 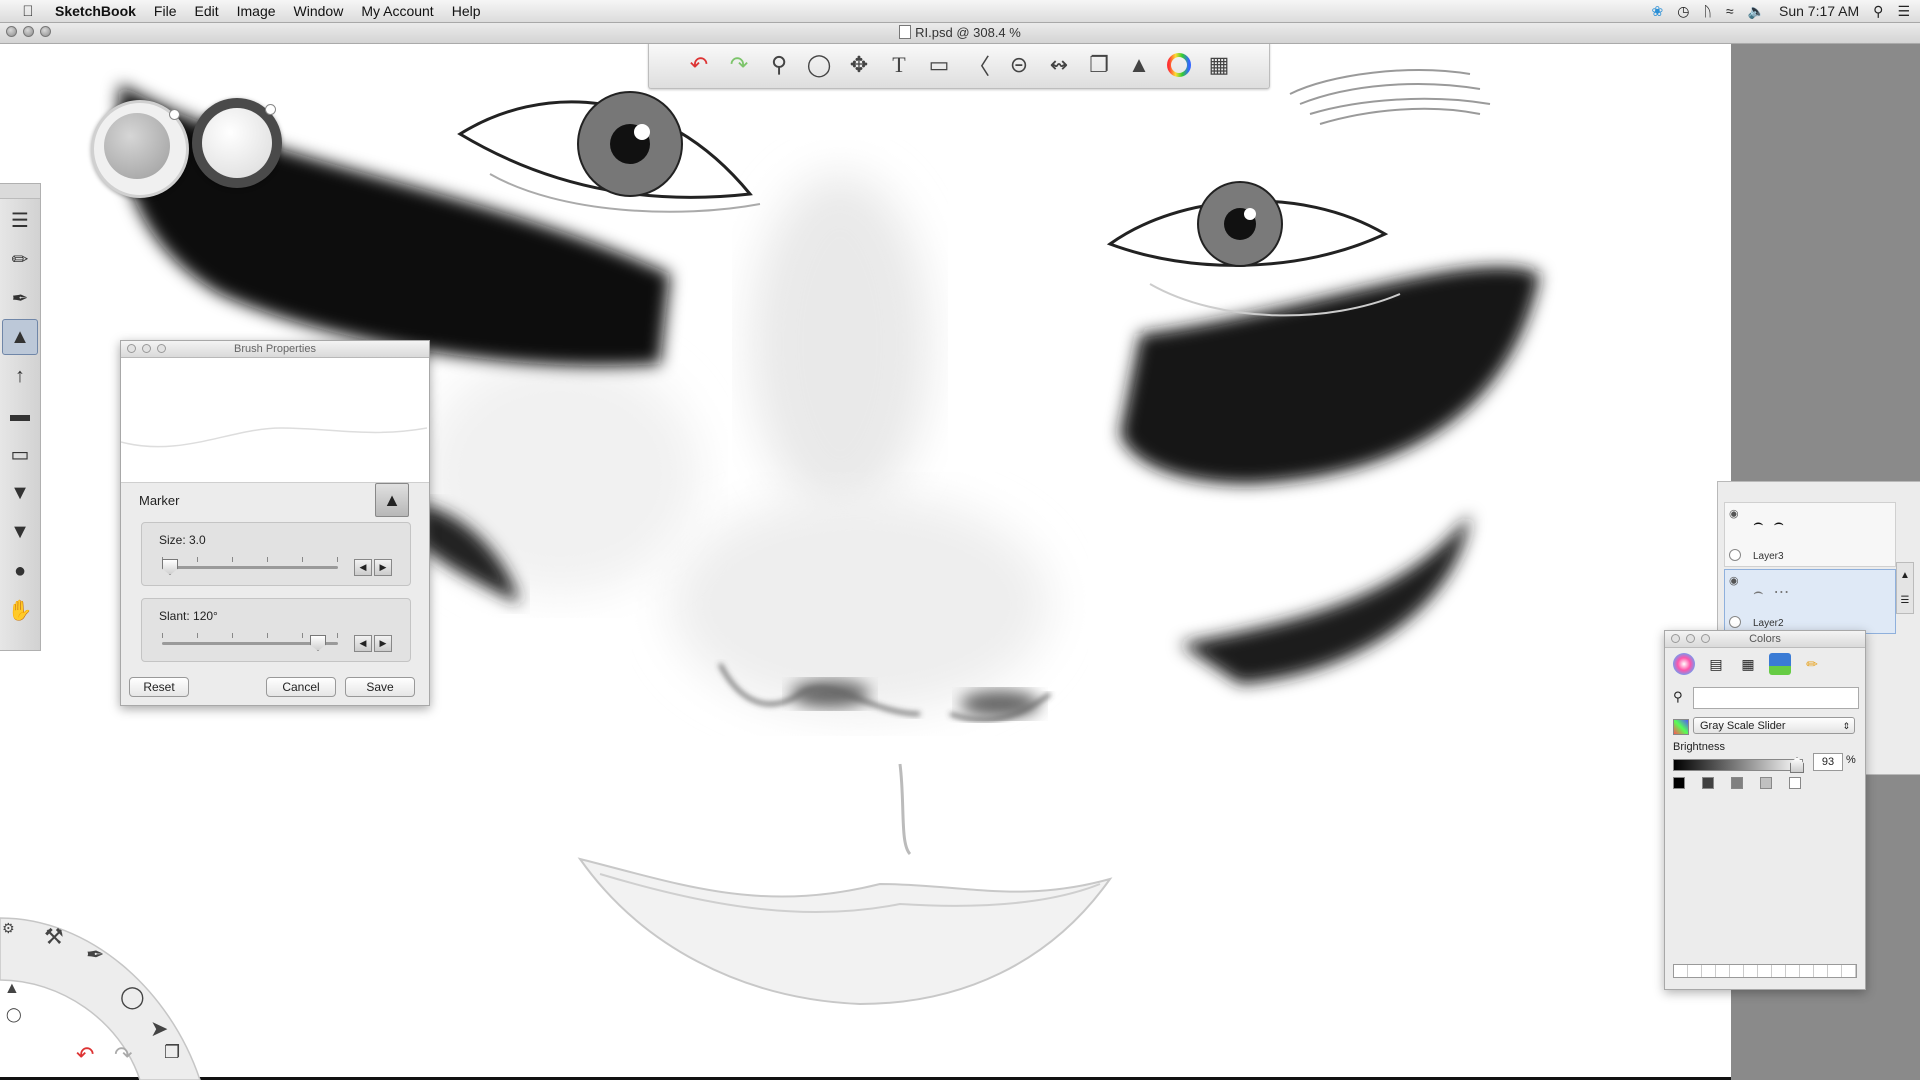 What do you see at coordinates (1756, 11) in the screenshot?
I see `volume-icon: 🔈` at bounding box center [1756, 11].